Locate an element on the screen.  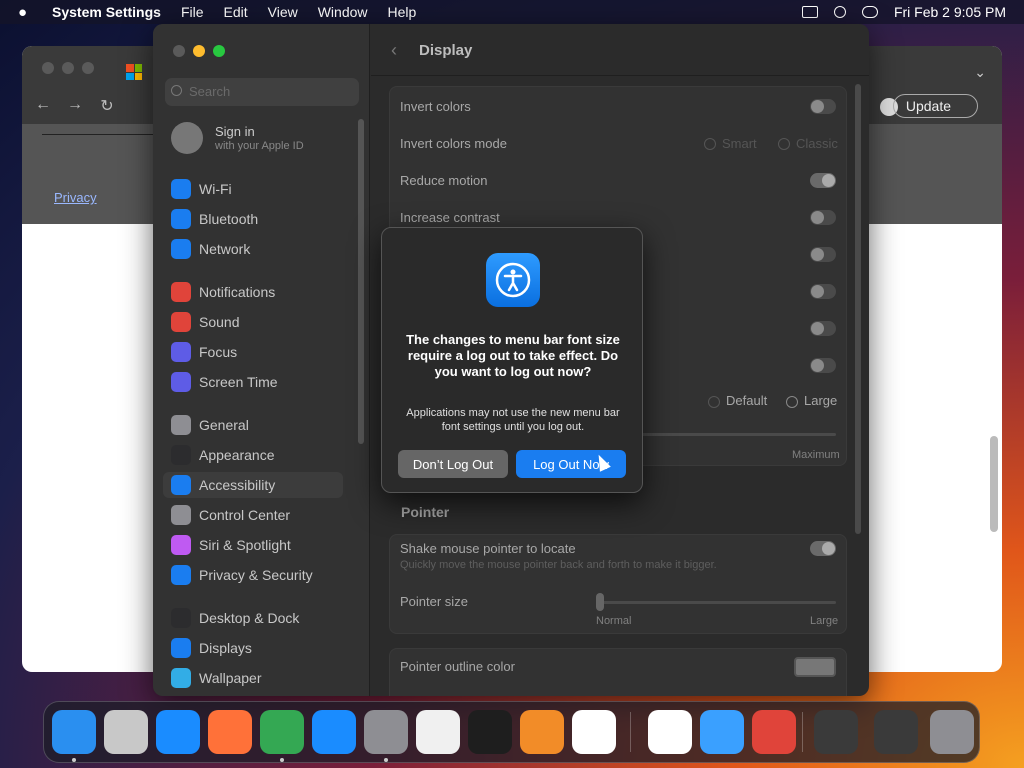
sidebar-item-sound: Sound is located at coordinates (253, 322).